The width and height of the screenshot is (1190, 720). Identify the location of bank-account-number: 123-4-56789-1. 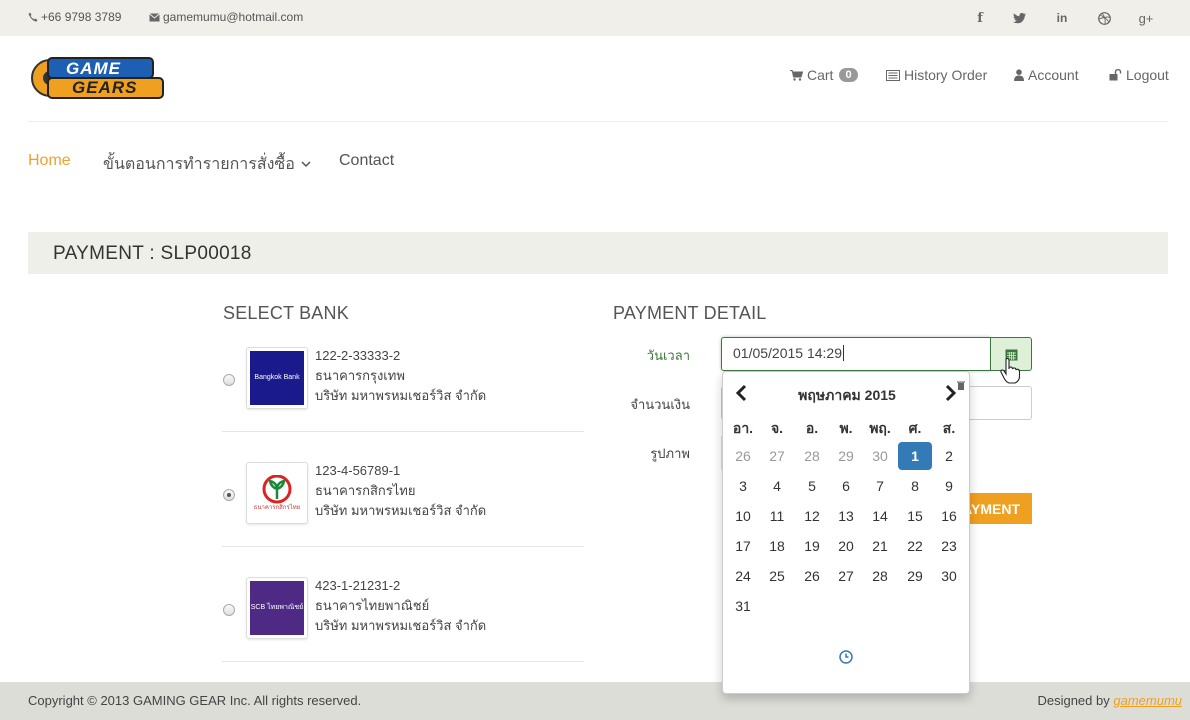
(358, 470).